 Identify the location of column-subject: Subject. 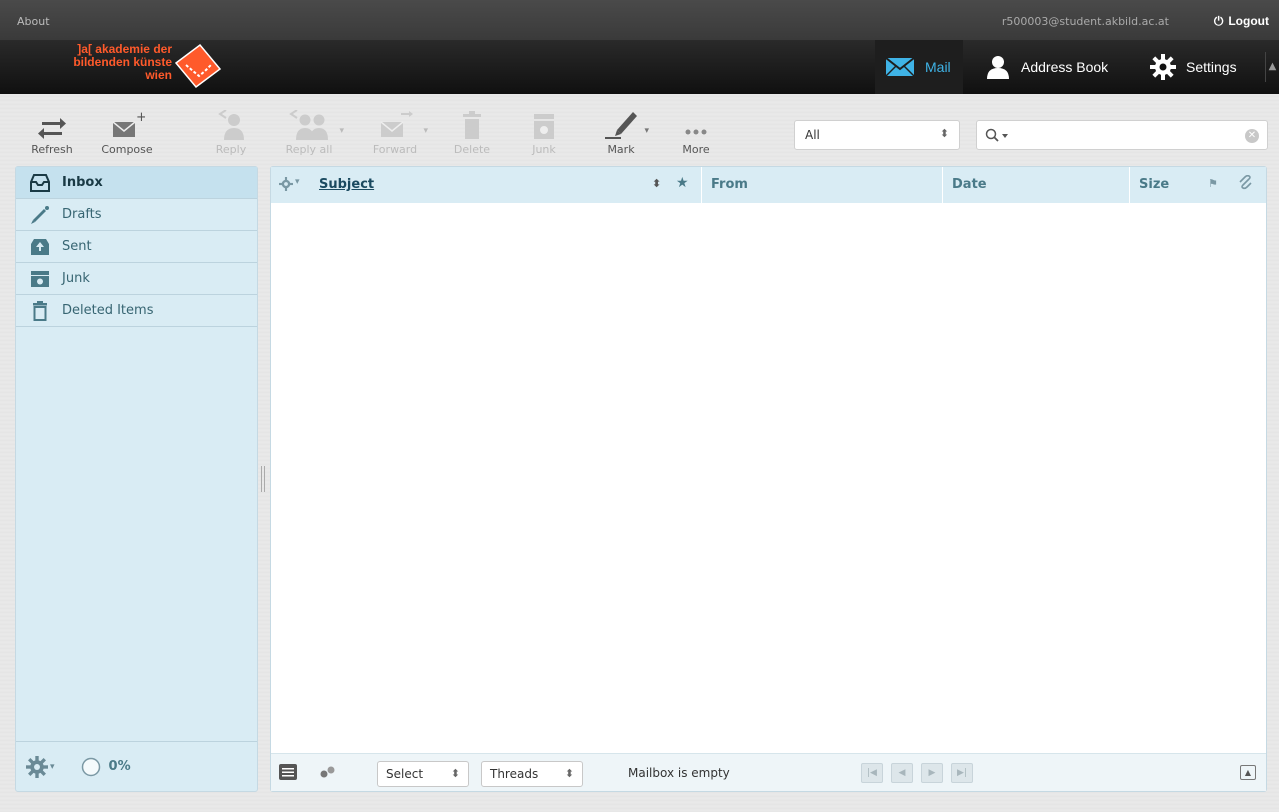
(346, 184).